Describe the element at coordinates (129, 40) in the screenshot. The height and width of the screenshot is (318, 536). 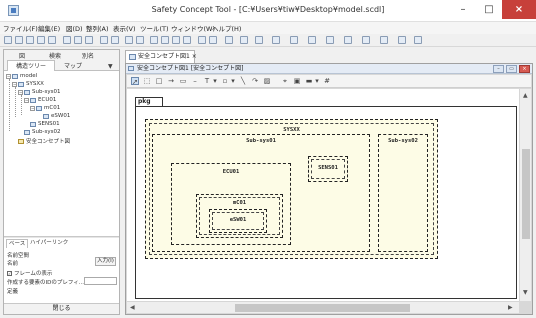
I see `undo-icon` at that location.